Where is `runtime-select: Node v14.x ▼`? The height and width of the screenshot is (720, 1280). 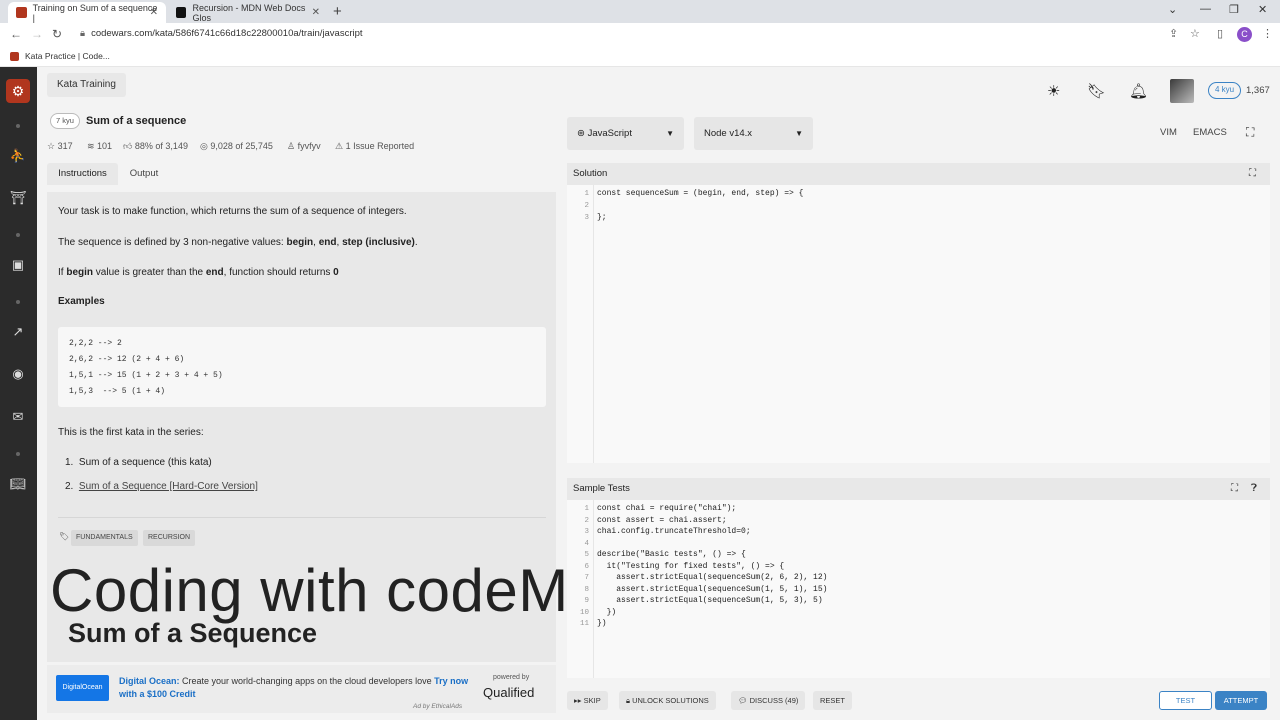
runtime-select: Node v14.x ▼ is located at coordinates (753, 133).